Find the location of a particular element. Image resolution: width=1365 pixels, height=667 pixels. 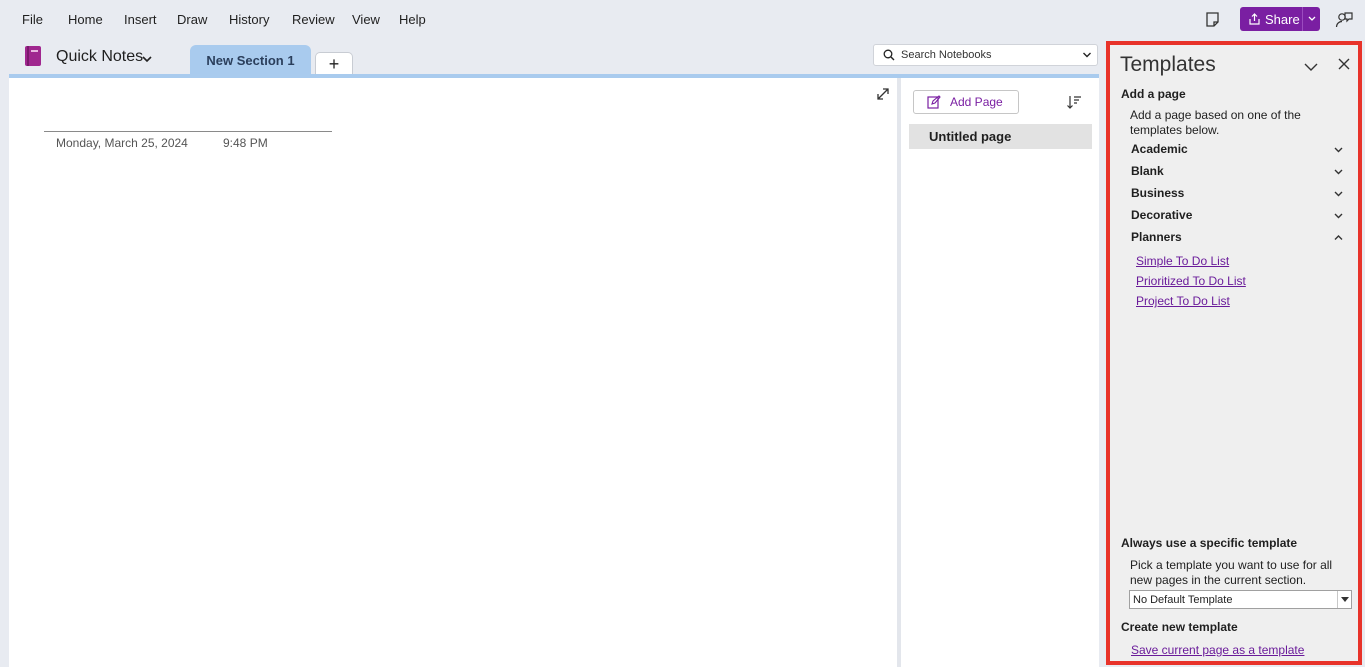

menu-insert: Insert is located at coordinates (140, 19).